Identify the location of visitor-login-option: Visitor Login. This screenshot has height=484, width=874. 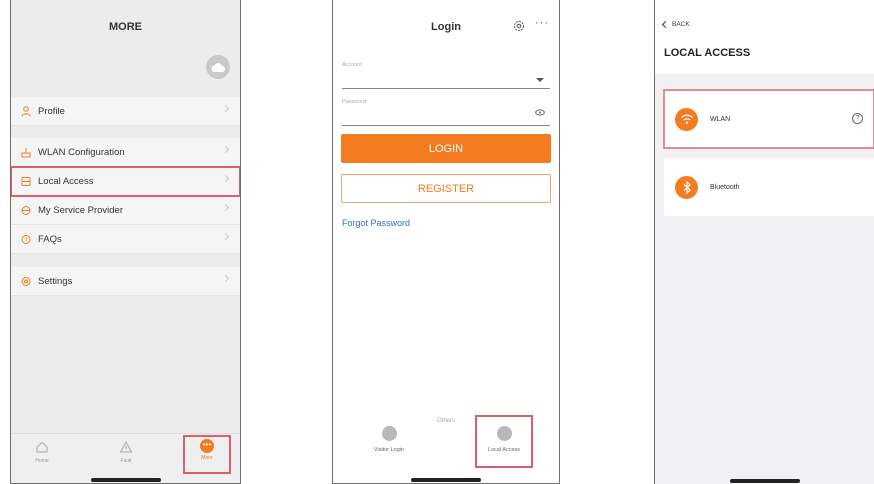
(389, 437).